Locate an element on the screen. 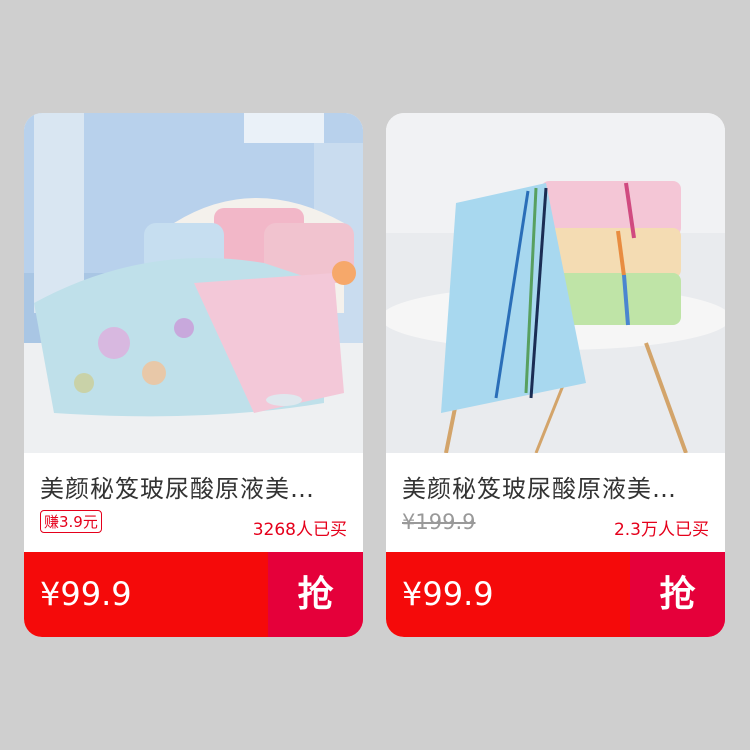 The height and width of the screenshot is (750, 750). original-price: ¥199.9 is located at coordinates (439, 522).